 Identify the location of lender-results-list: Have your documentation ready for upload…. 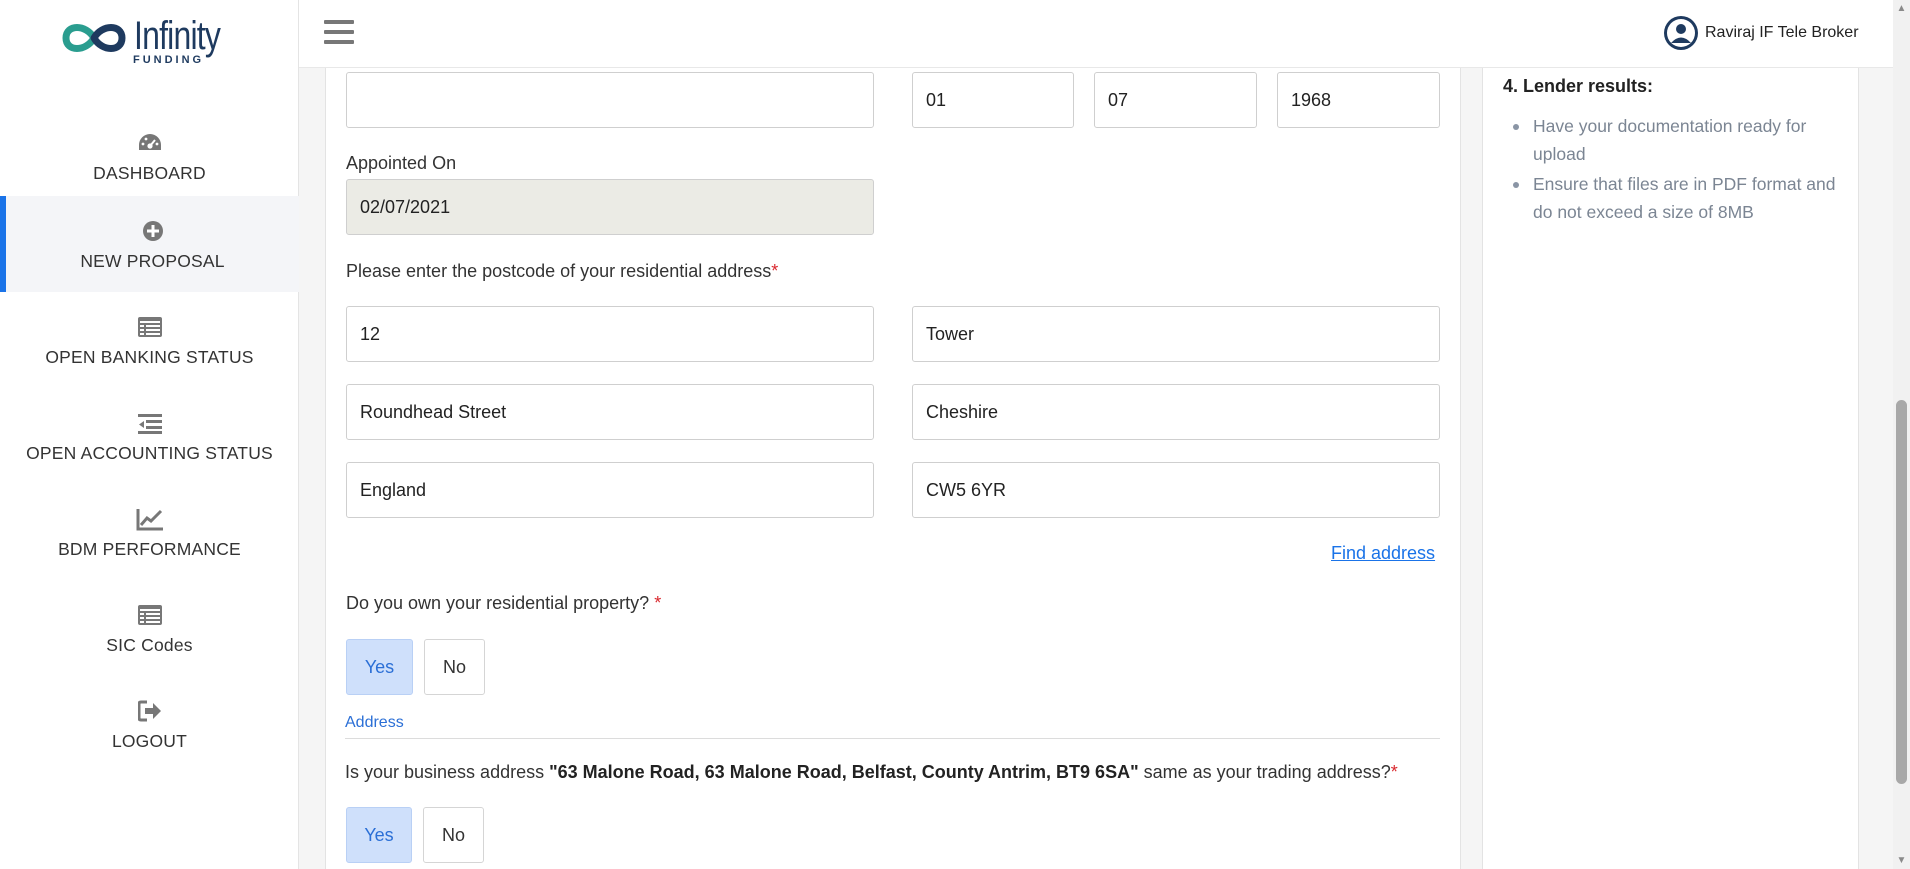
(1673, 170).